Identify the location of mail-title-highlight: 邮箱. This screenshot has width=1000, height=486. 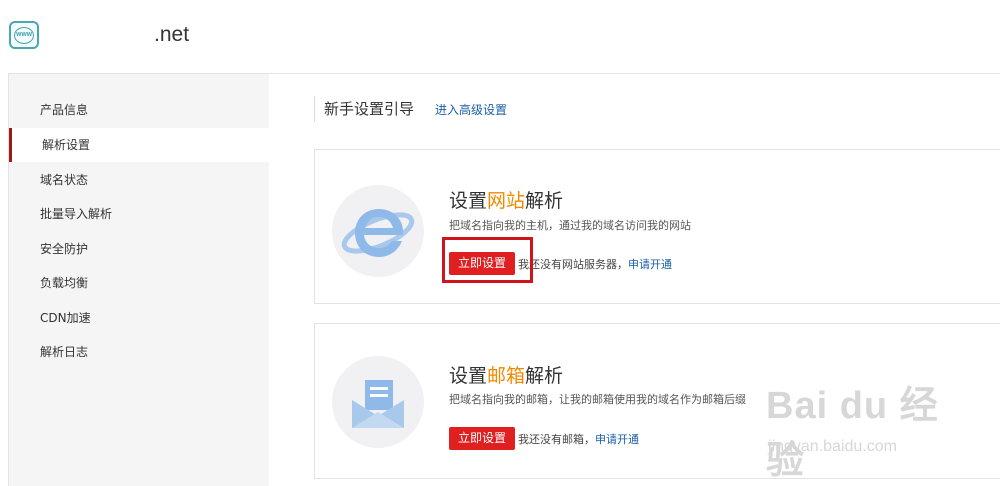
(506, 376).